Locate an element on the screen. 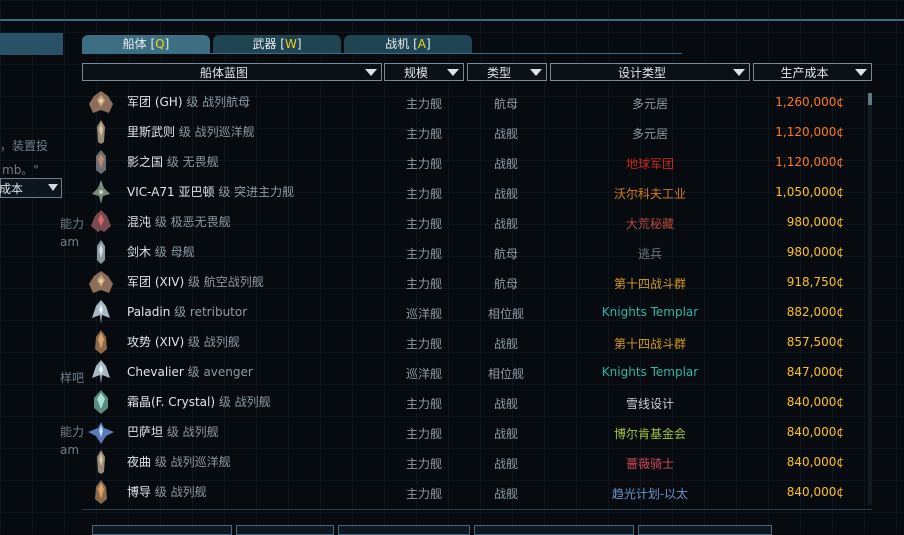 The height and width of the screenshot is (535, 904). ship-design-type: 雪线设计 is located at coordinates (649, 404).